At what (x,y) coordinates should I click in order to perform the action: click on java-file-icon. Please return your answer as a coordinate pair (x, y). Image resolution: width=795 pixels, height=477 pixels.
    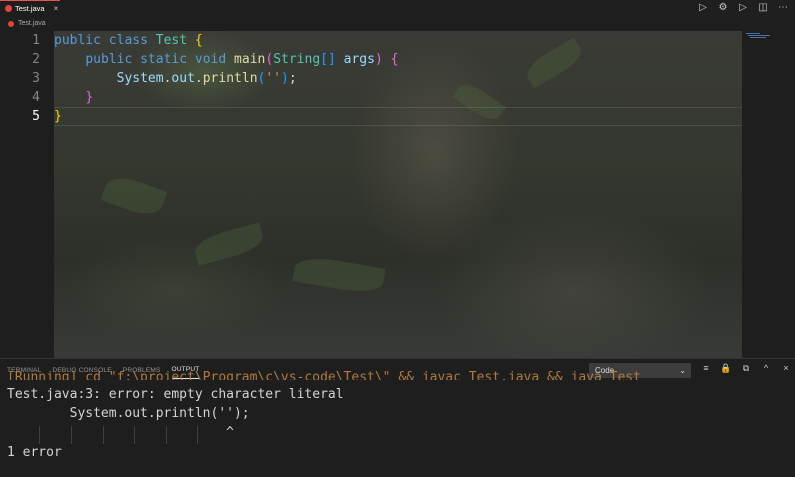
    Looking at the image, I should click on (11, 23).